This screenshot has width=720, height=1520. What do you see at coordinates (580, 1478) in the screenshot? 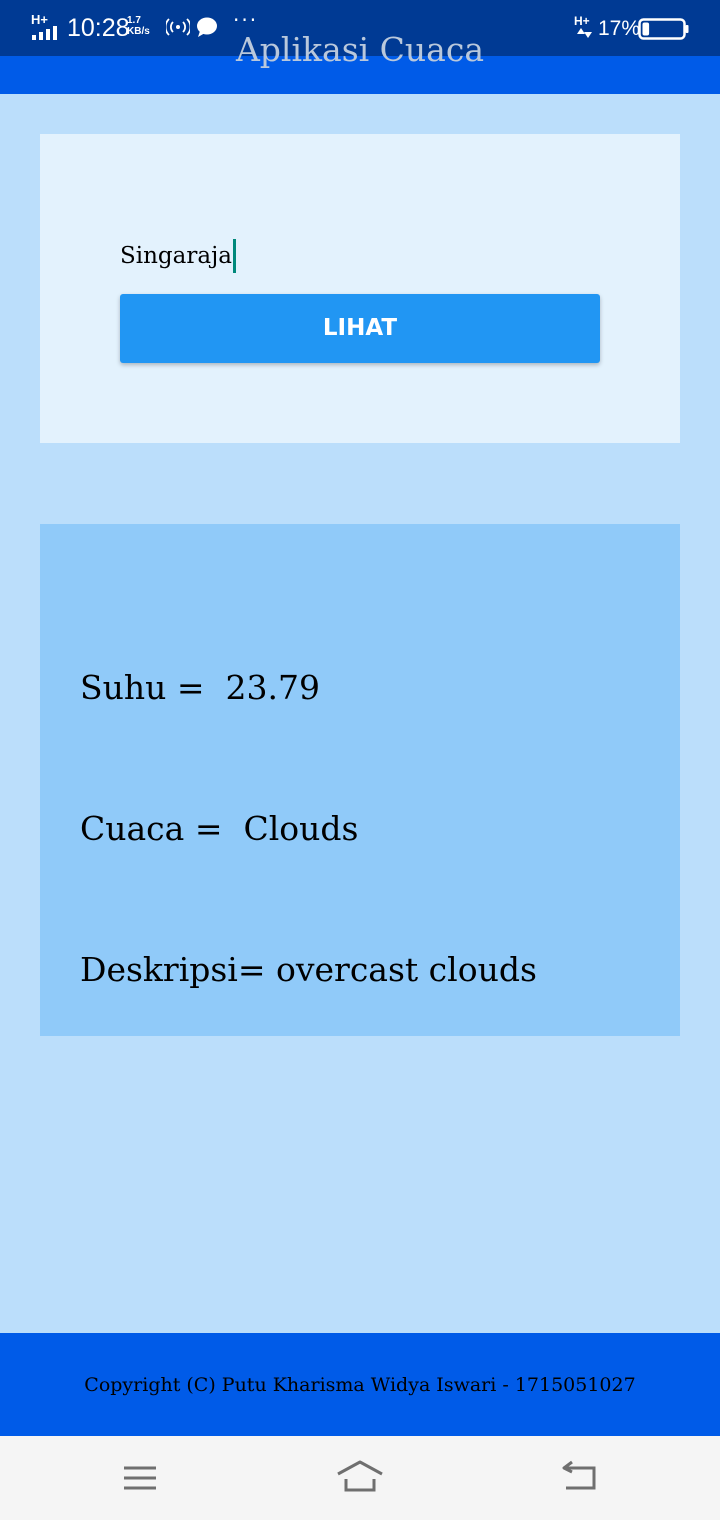
I see `back-icon` at bounding box center [580, 1478].